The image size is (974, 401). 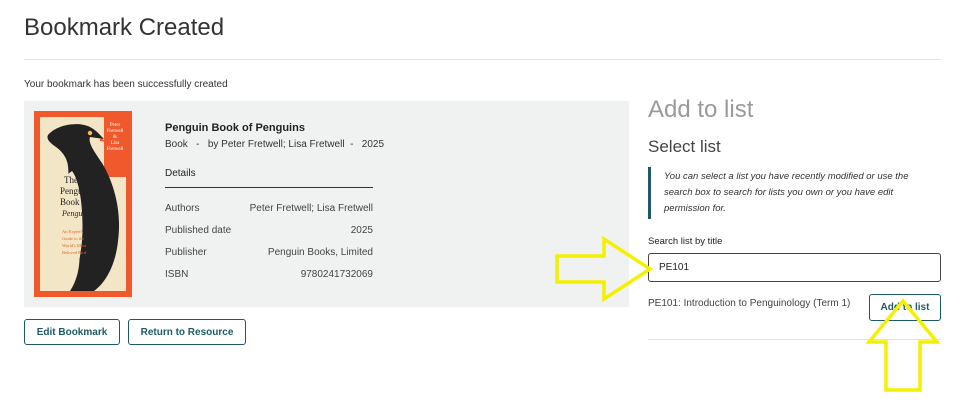 I want to click on cover-title-line1: The, so click(x=71, y=180).